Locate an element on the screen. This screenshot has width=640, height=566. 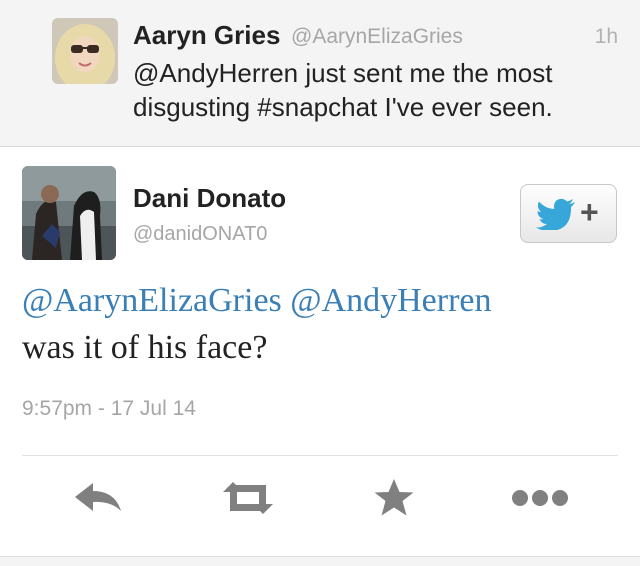
tweet-time: 1h is located at coordinates (606, 36).